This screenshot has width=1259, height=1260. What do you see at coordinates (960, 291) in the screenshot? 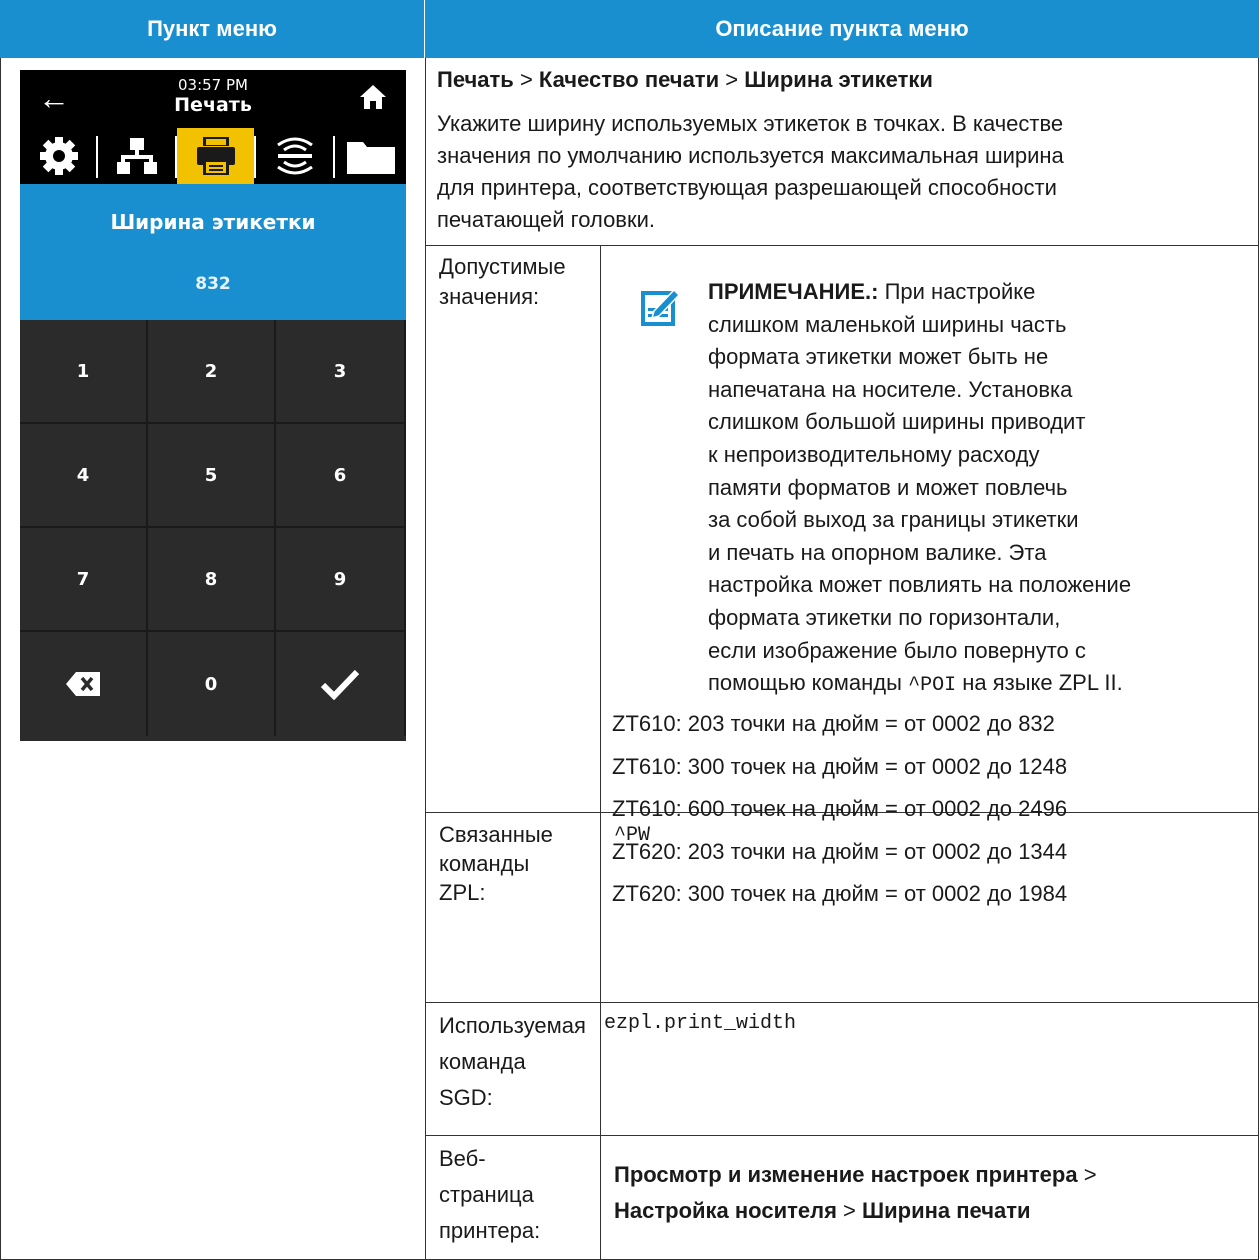
I see `note-text: При настройке` at bounding box center [960, 291].